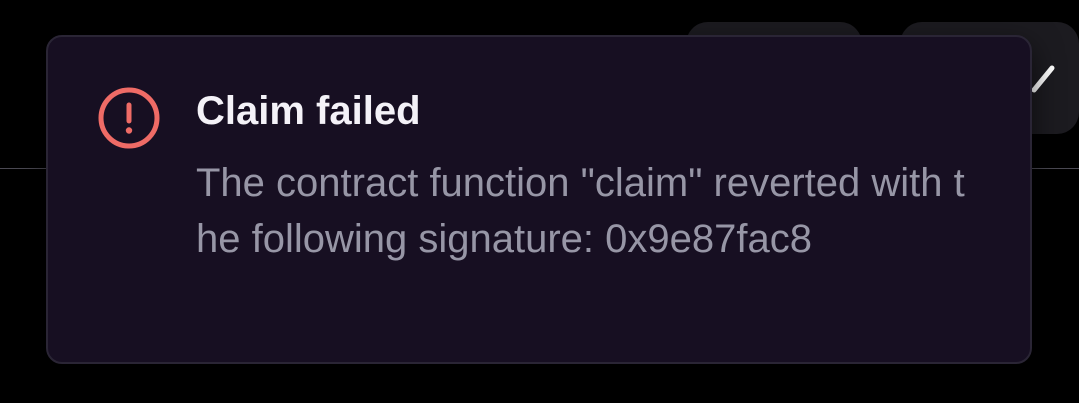 This screenshot has height=403, width=1079. I want to click on pencil-icon, so click(1043, 79).